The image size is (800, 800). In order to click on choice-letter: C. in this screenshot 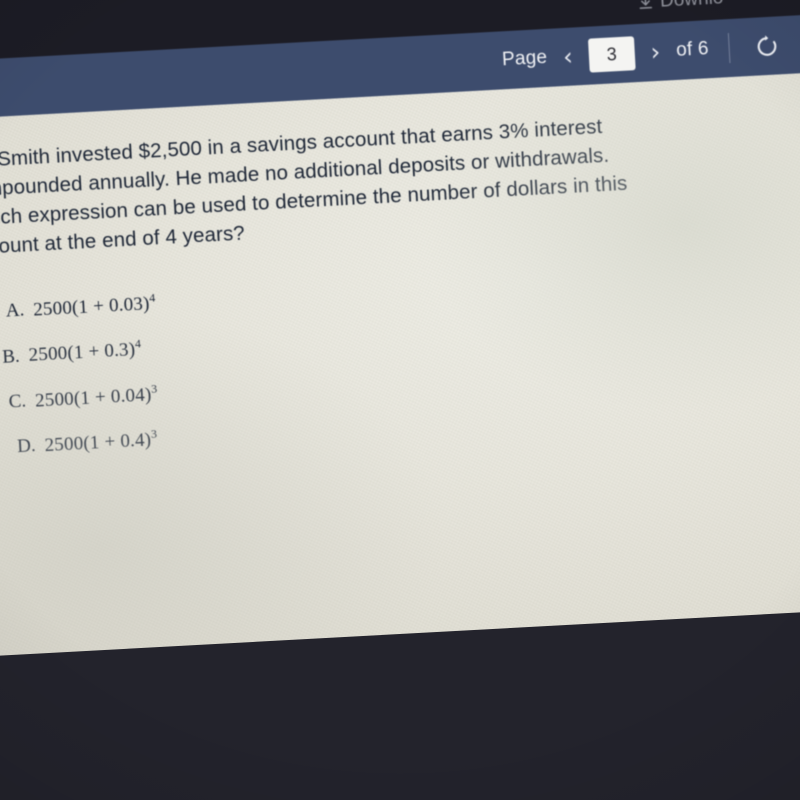, I will do `click(17, 401)`.